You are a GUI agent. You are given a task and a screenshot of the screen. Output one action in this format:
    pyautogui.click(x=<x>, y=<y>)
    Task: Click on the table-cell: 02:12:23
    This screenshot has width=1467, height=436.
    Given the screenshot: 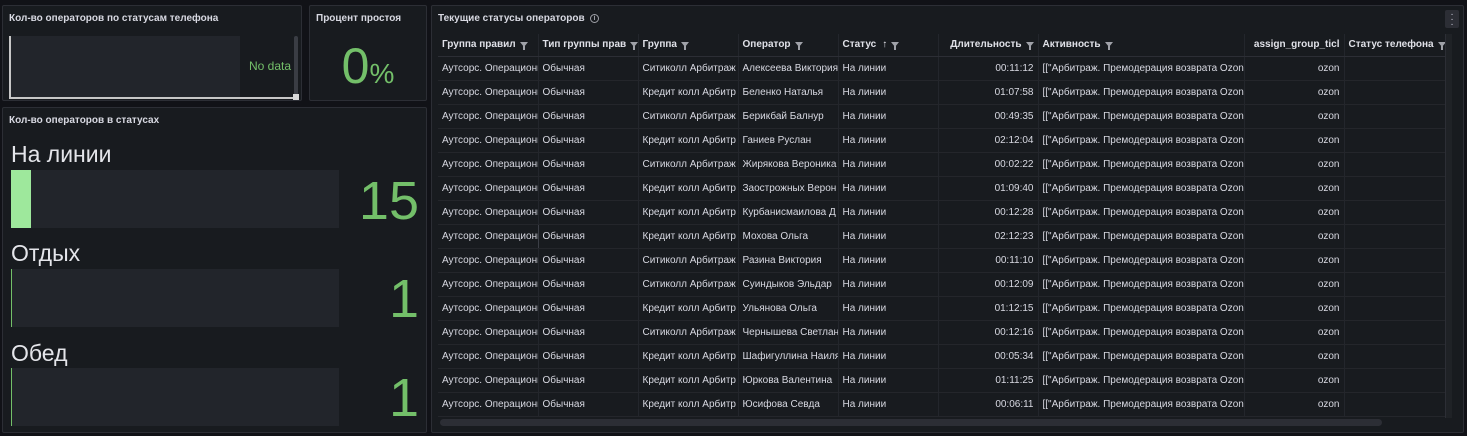 What is the action you would take?
    pyautogui.click(x=988, y=236)
    